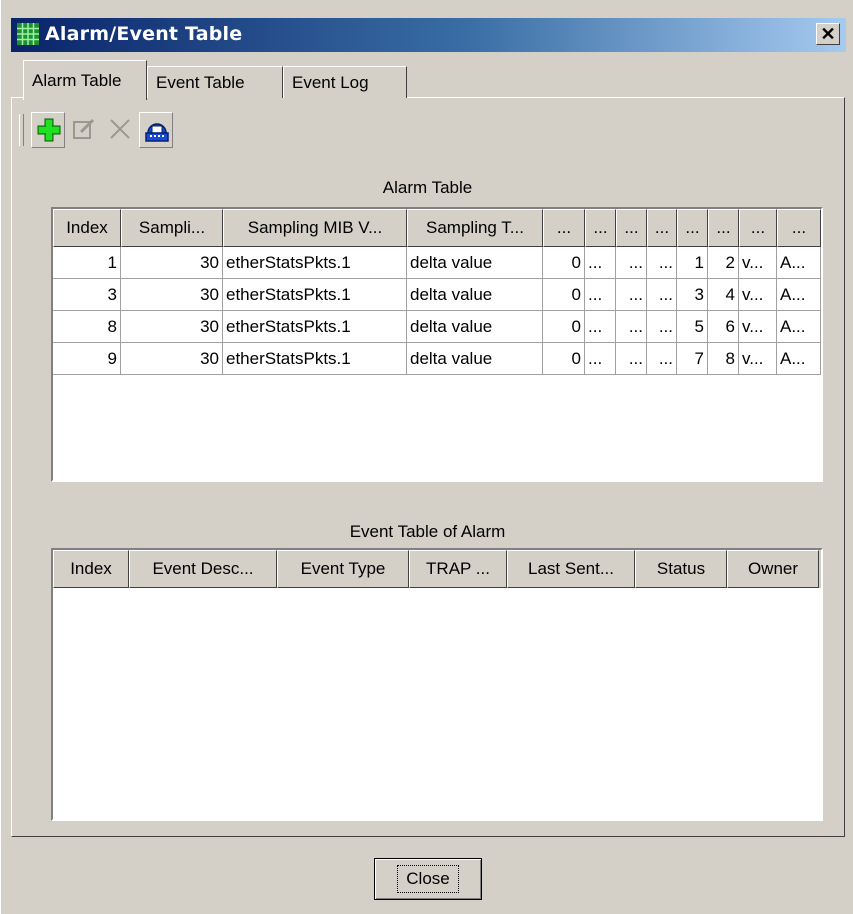 This screenshot has width=853, height=914. Describe the element at coordinates (21, 130) in the screenshot. I see `toolbar-grip` at that location.